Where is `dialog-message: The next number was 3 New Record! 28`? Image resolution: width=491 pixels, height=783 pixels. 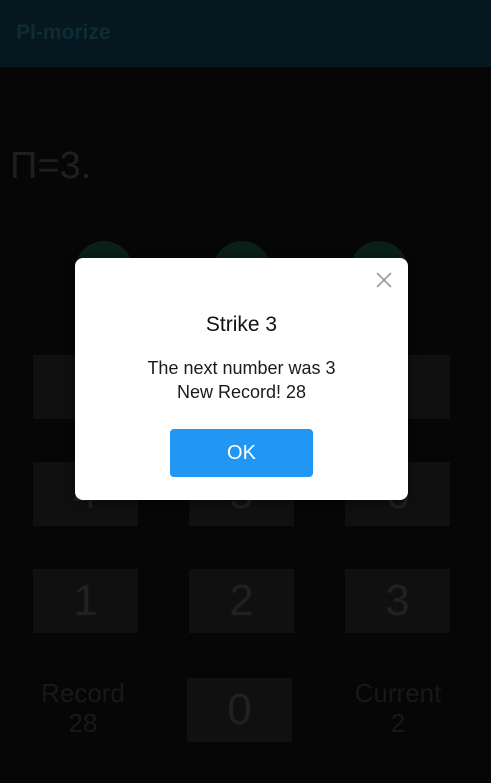 dialog-message: The next number was 3 New Record! 28 is located at coordinates (241, 380).